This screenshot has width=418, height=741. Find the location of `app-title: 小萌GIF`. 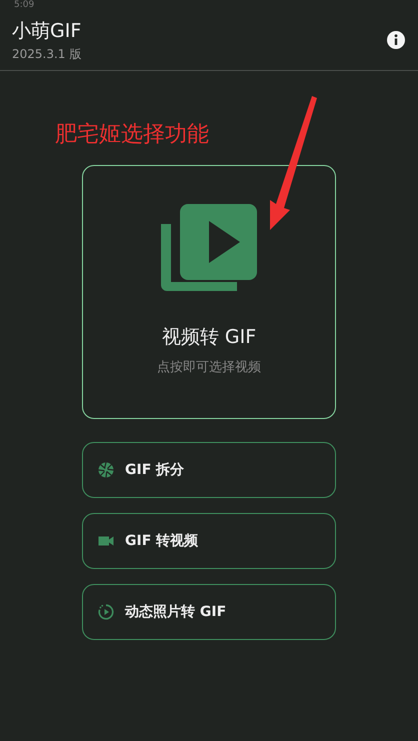

app-title: 小萌GIF is located at coordinates (47, 31).